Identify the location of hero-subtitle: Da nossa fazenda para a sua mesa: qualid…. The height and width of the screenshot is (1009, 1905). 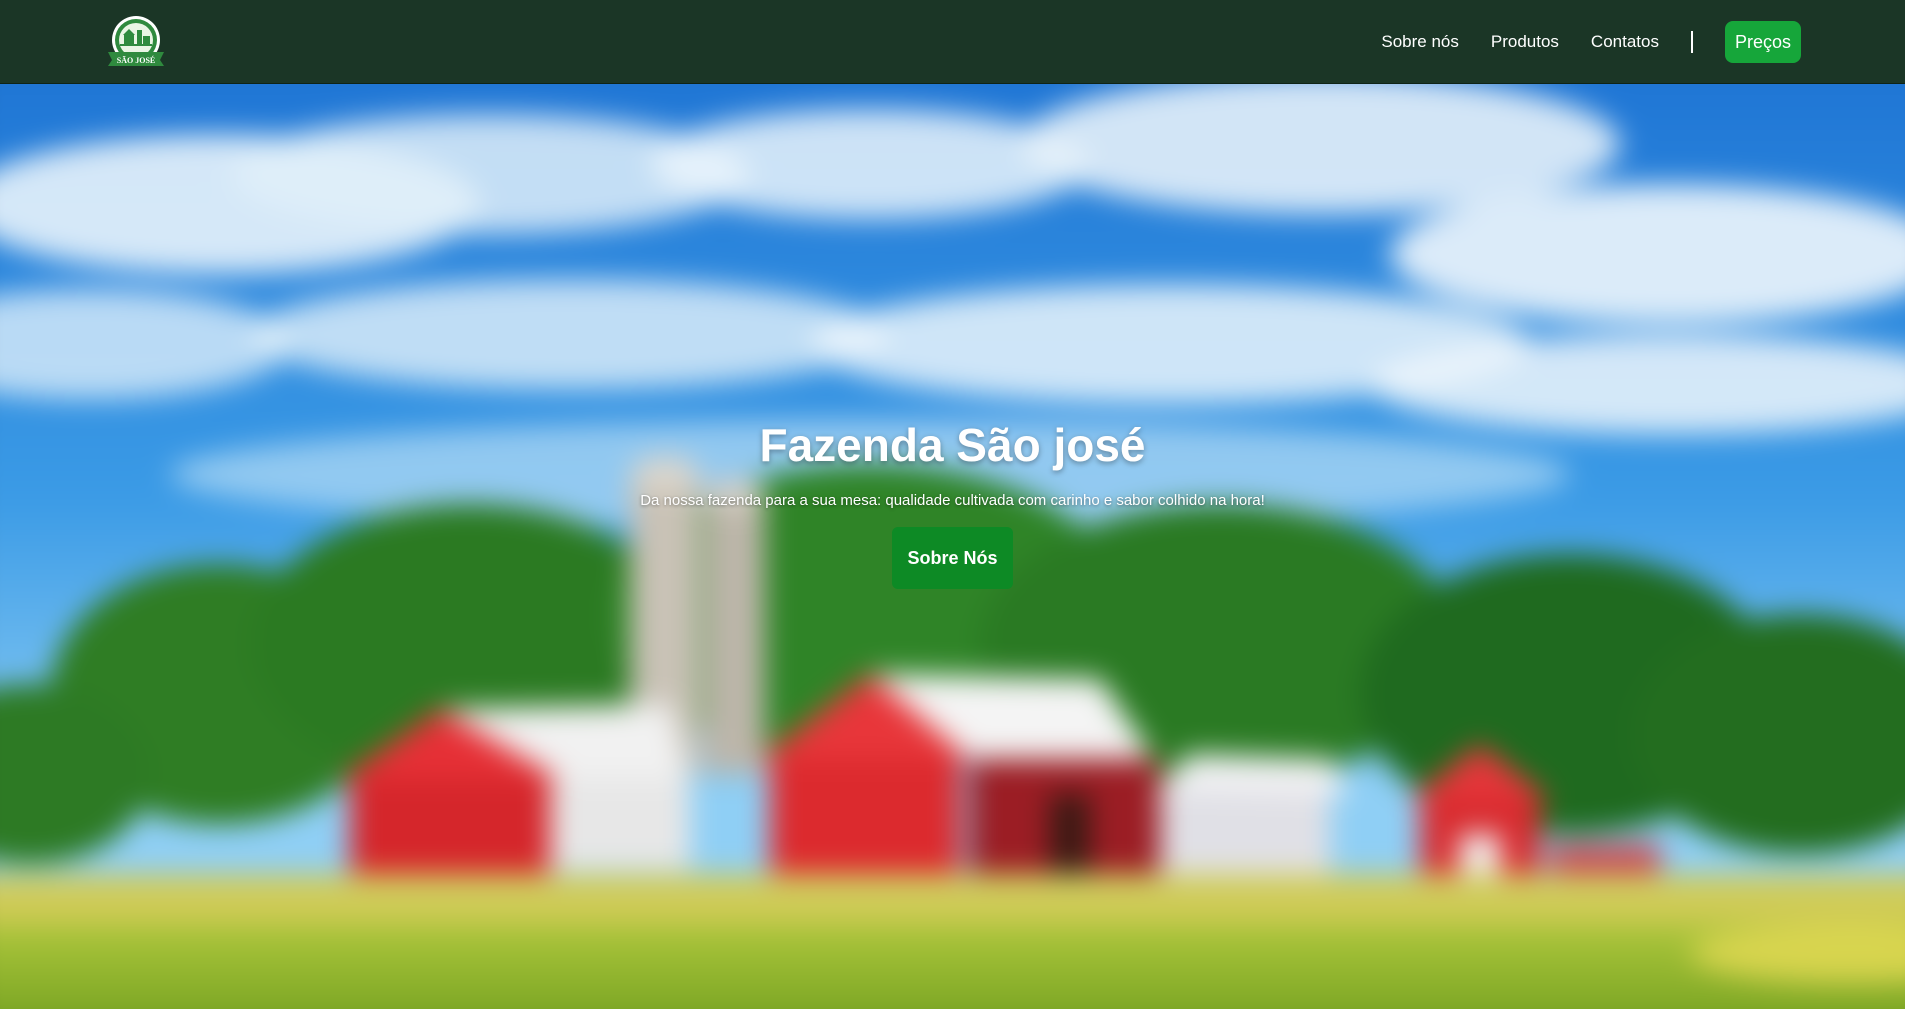
(952, 500).